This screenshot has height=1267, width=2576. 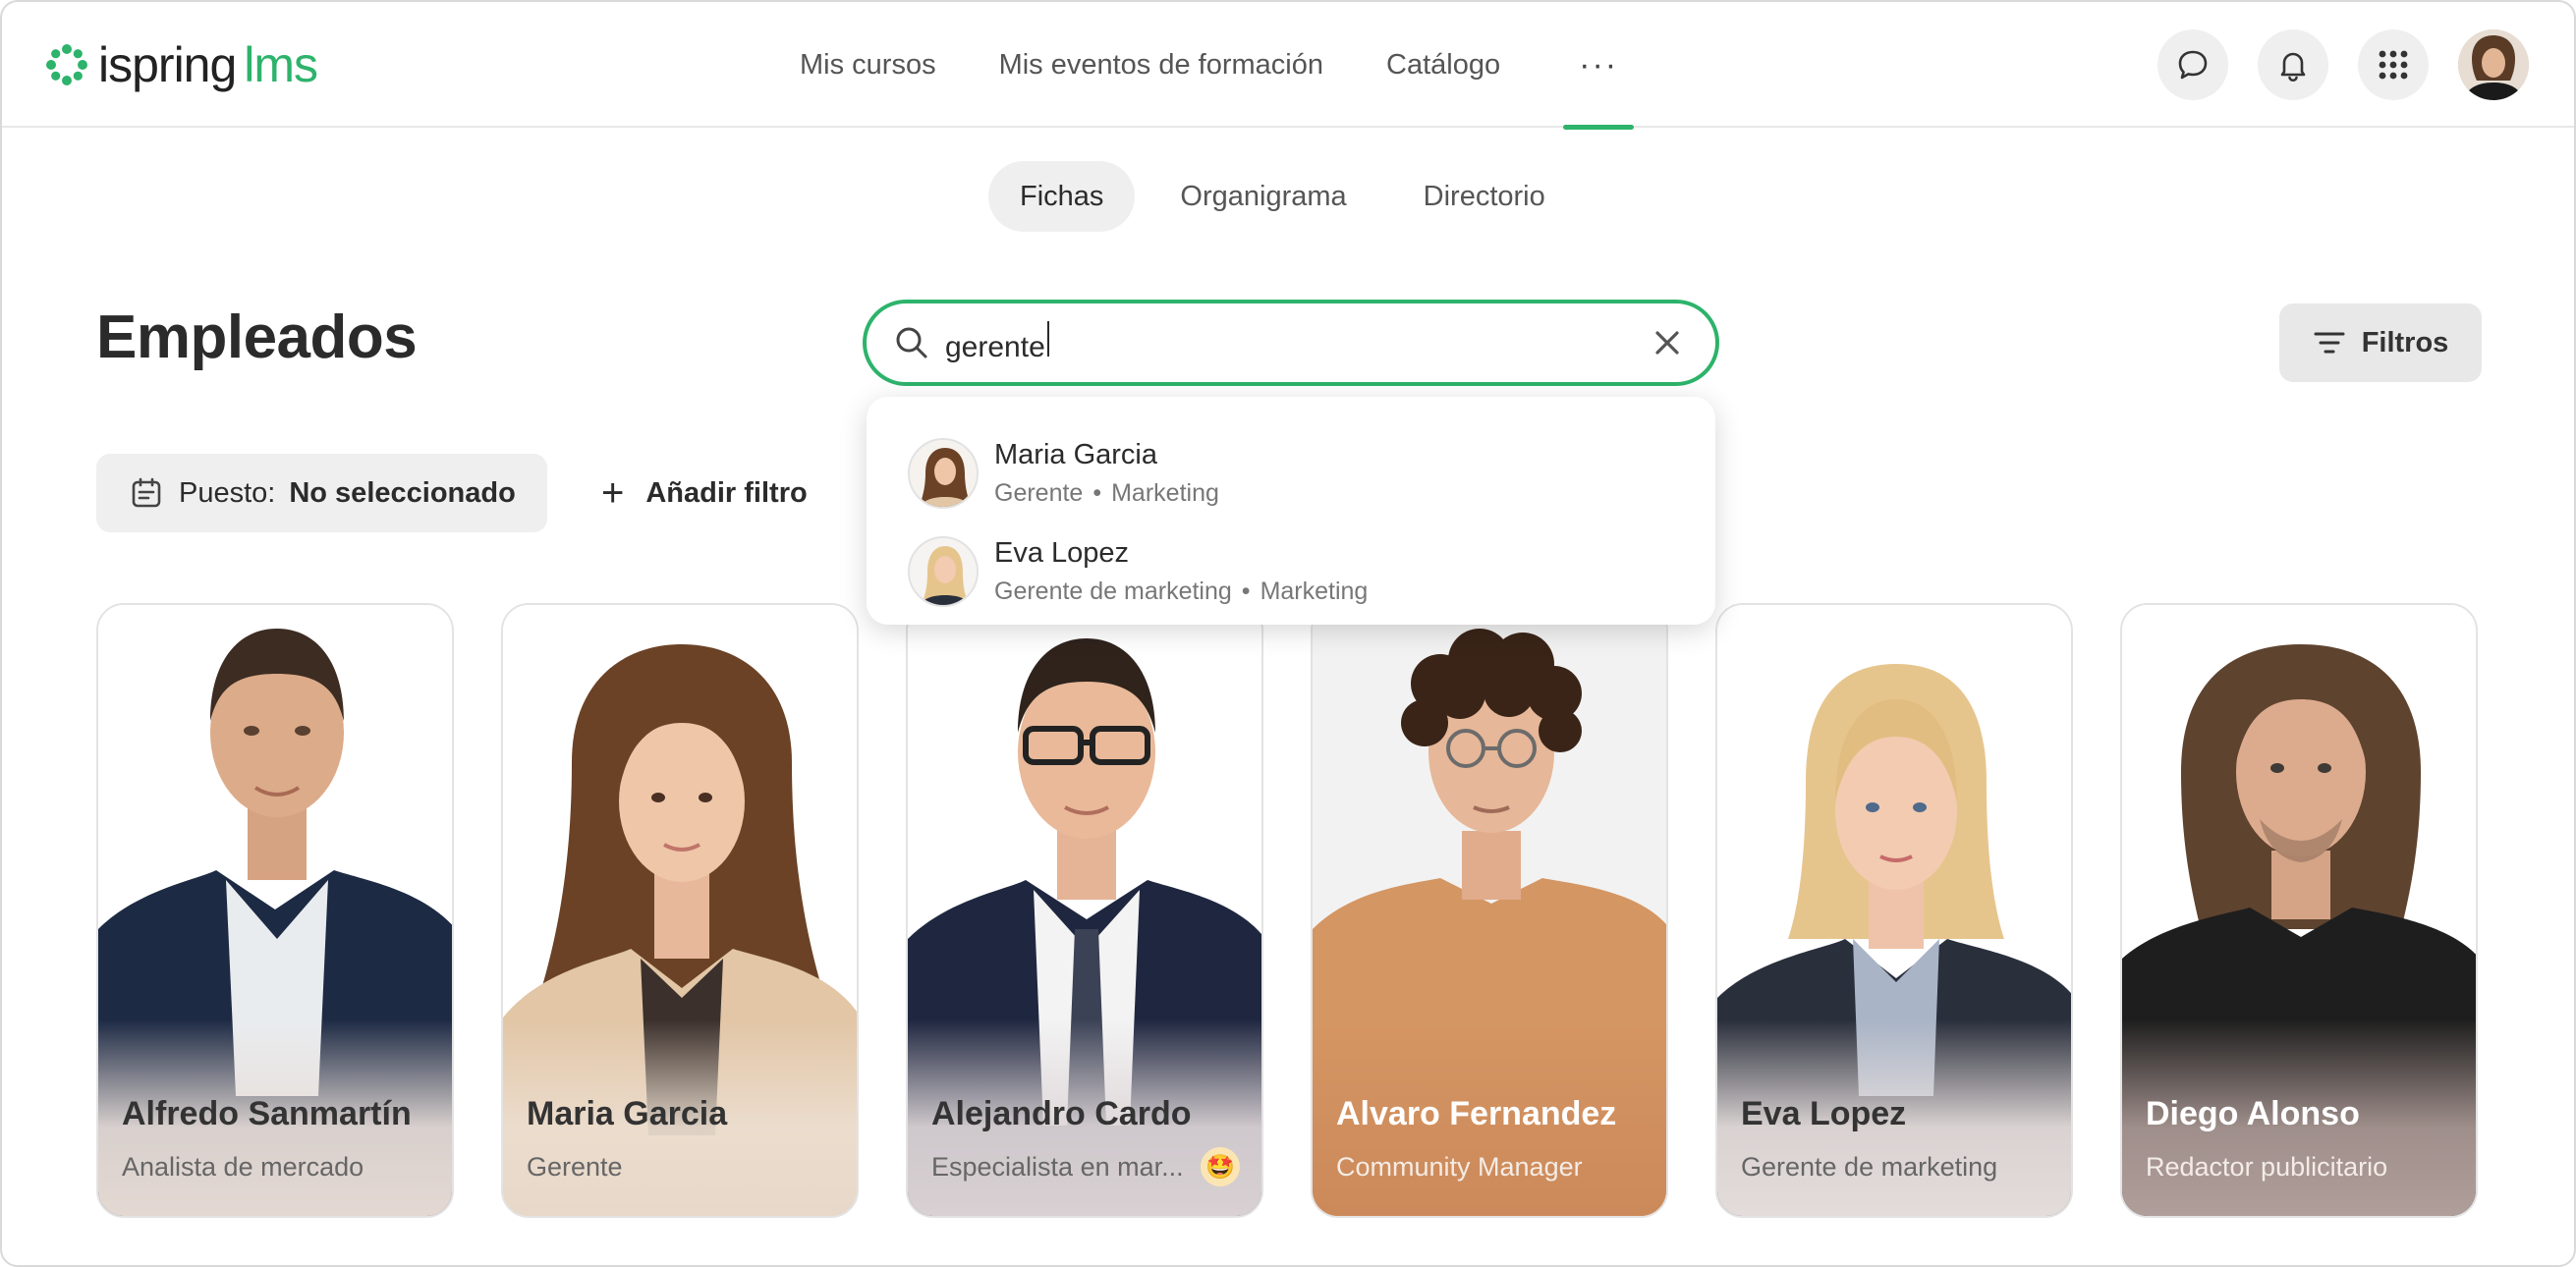 What do you see at coordinates (1311, 473) in the screenshot?
I see `search-result-item: Maria Garcia Gerente • Marketing` at bounding box center [1311, 473].